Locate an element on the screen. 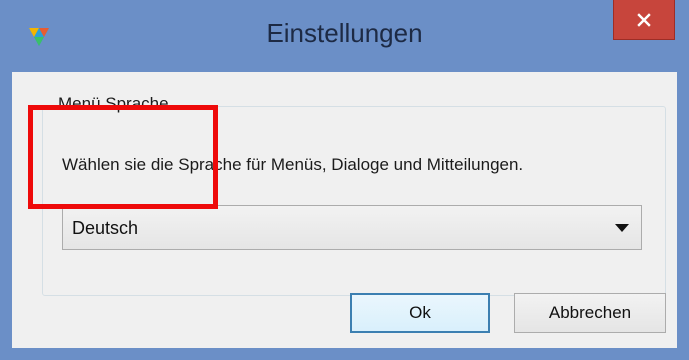 The width and height of the screenshot is (689, 360). window-title: Einstellungen is located at coordinates (344, 33).